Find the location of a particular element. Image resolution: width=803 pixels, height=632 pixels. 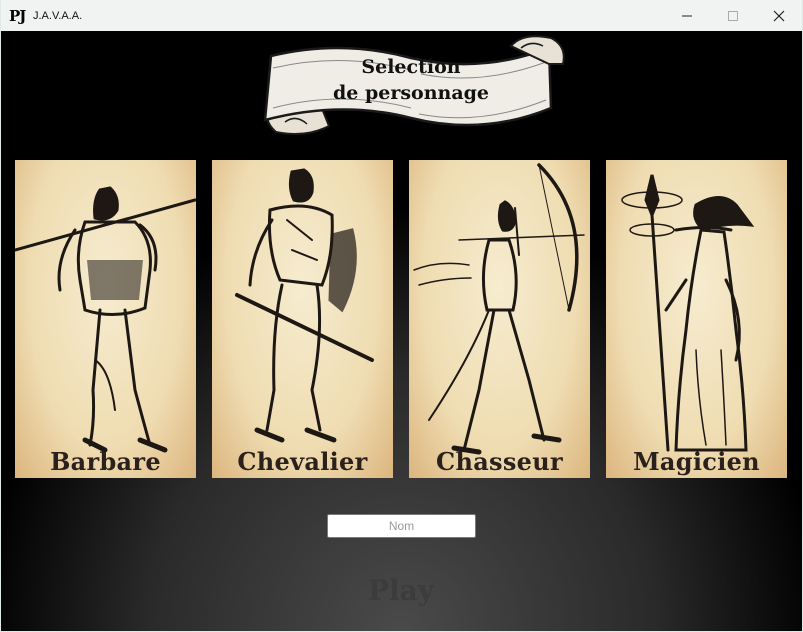

app-logo: PJ is located at coordinates (17, 15).